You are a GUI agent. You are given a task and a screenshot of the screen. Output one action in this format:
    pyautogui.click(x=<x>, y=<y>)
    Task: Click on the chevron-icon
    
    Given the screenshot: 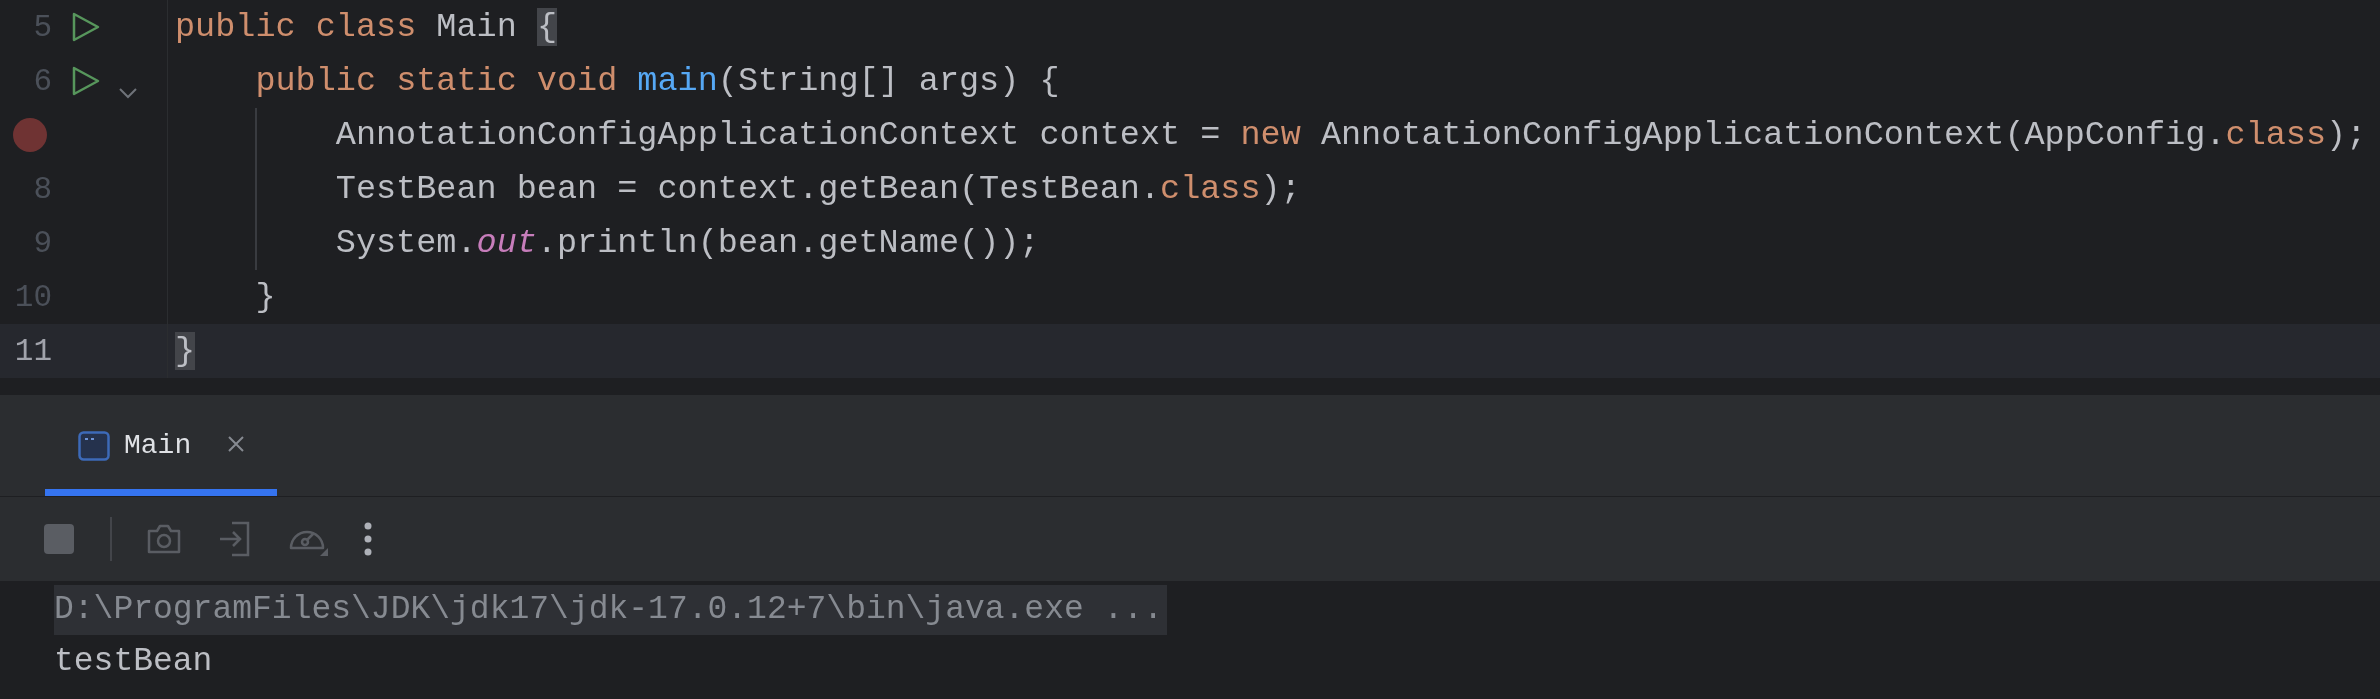 What is the action you would take?
    pyautogui.click(x=128, y=93)
    